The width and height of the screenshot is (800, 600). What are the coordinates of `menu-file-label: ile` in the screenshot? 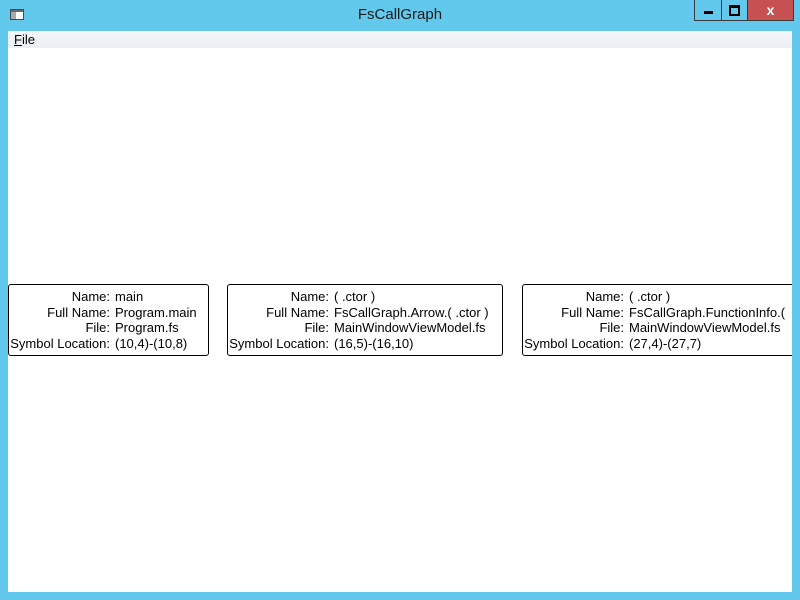 It's located at (28, 39).